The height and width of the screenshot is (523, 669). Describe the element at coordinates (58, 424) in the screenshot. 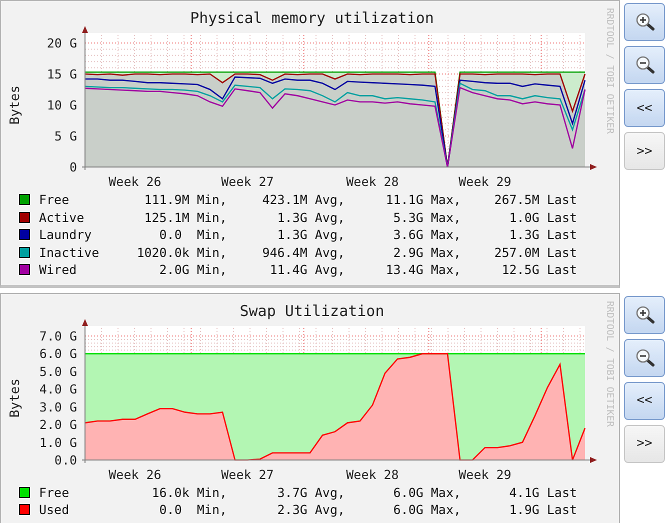

I see `y-tick-label: 2.0 G` at that location.